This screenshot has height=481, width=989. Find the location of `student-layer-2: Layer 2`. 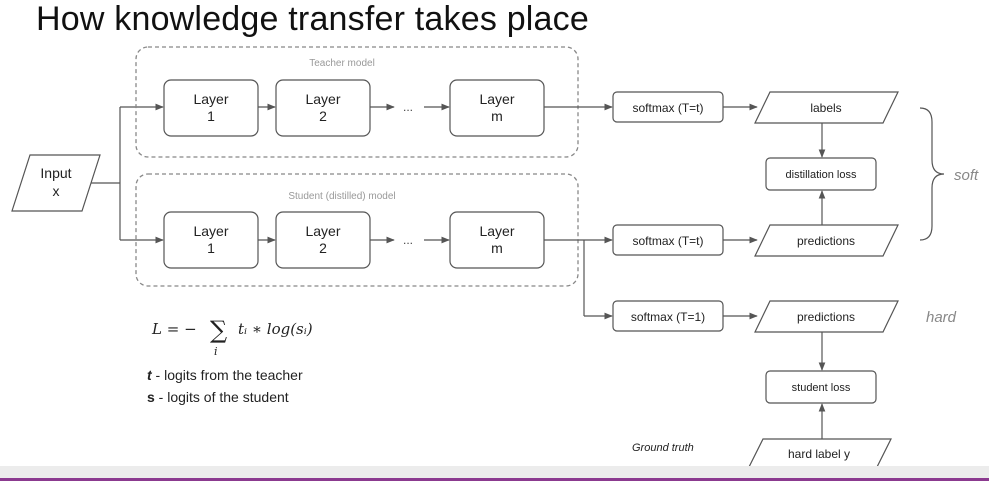

student-layer-2: Layer 2 is located at coordinates (323, 240).